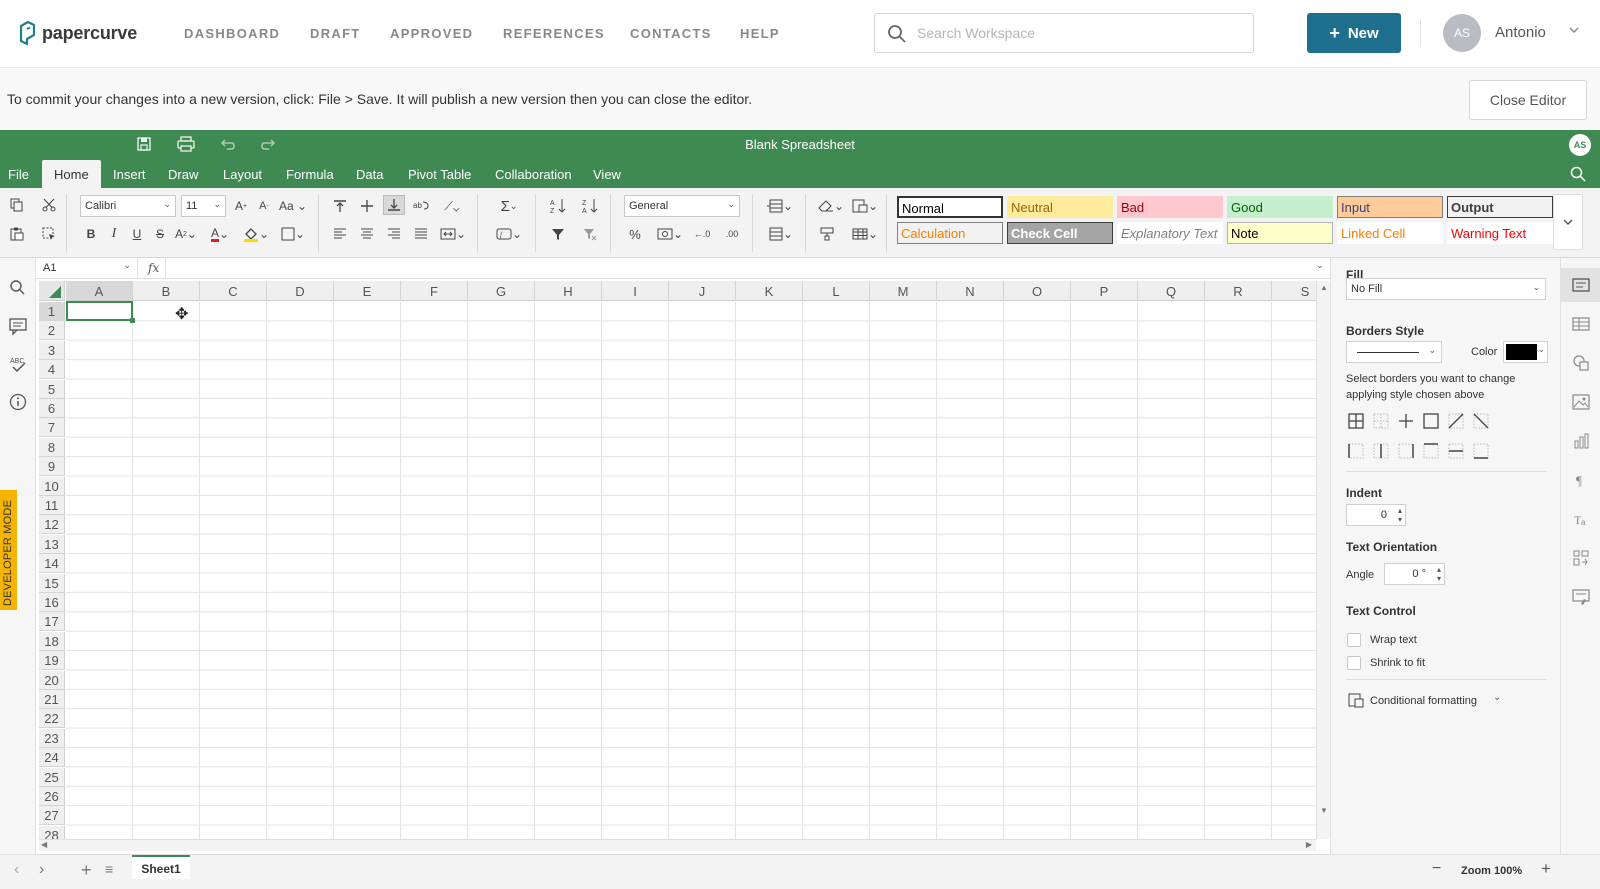  What do you see at coordinates (17, 234) in the screenshot?
I see `paste-icon` at bounding box center [17, 234].